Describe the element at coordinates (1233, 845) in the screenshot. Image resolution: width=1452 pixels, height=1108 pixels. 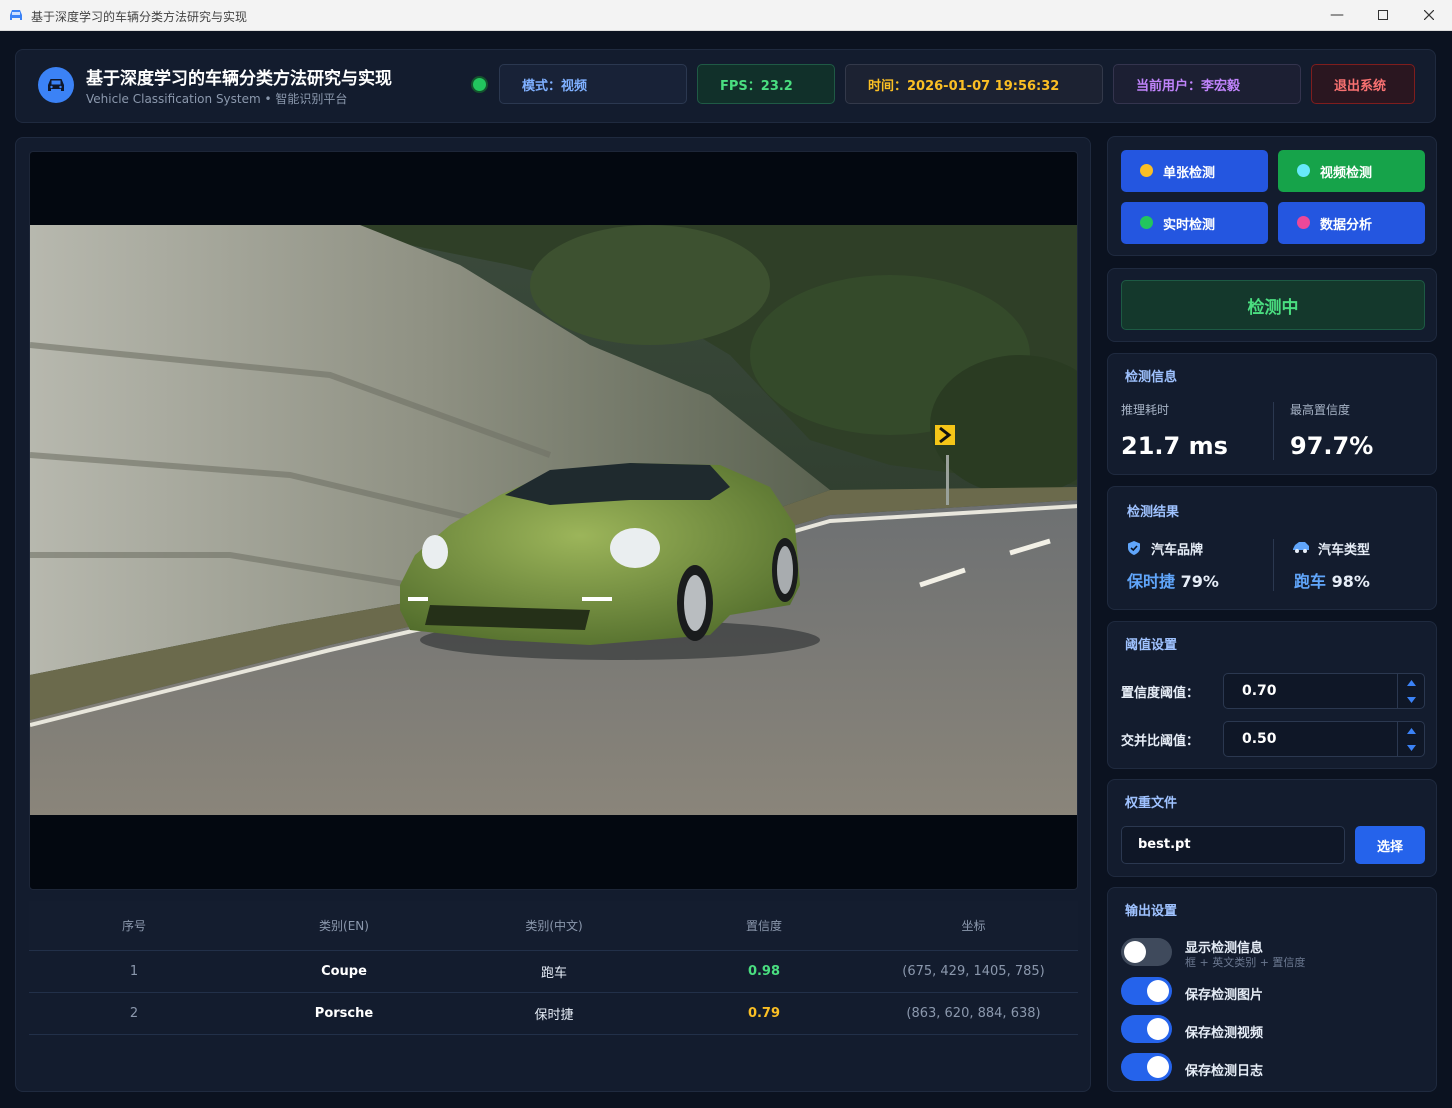
I see `weights-file-field: best.pt` at that location.